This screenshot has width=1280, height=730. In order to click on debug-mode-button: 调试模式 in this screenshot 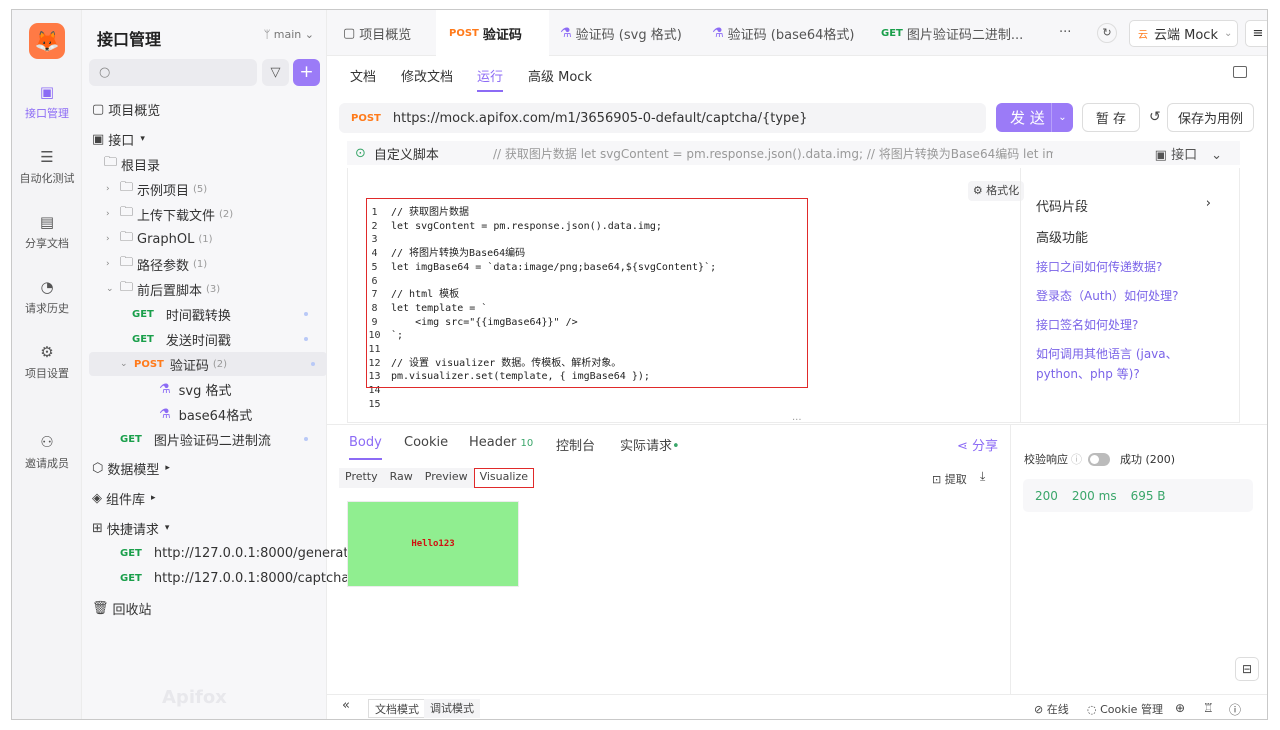, I will do `click(452, 708)`.